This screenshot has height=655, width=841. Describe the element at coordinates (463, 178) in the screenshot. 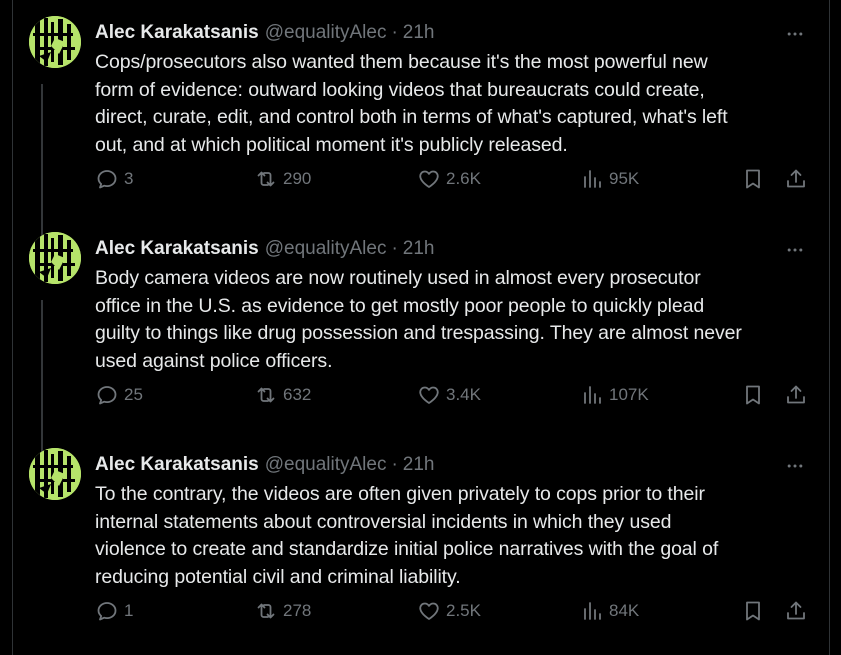

I see `like-count: 2.6K` at that location.